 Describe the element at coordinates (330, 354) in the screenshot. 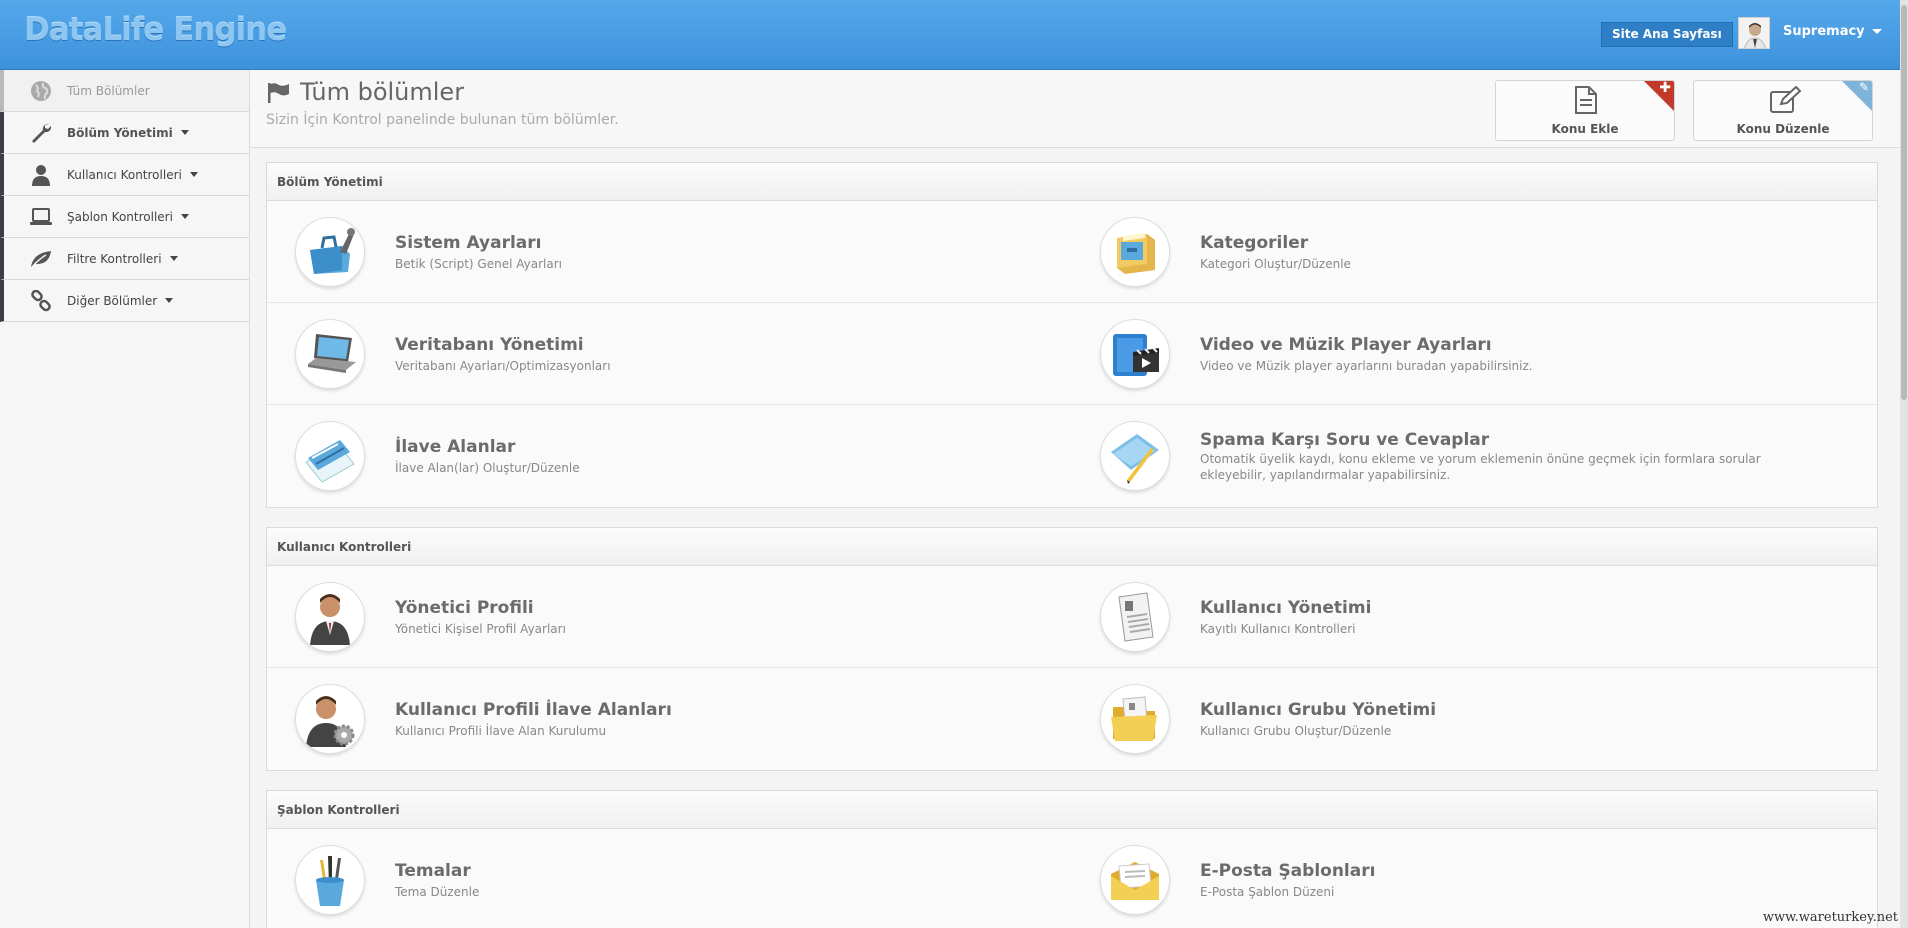

I see `laptop-icon` at that location.